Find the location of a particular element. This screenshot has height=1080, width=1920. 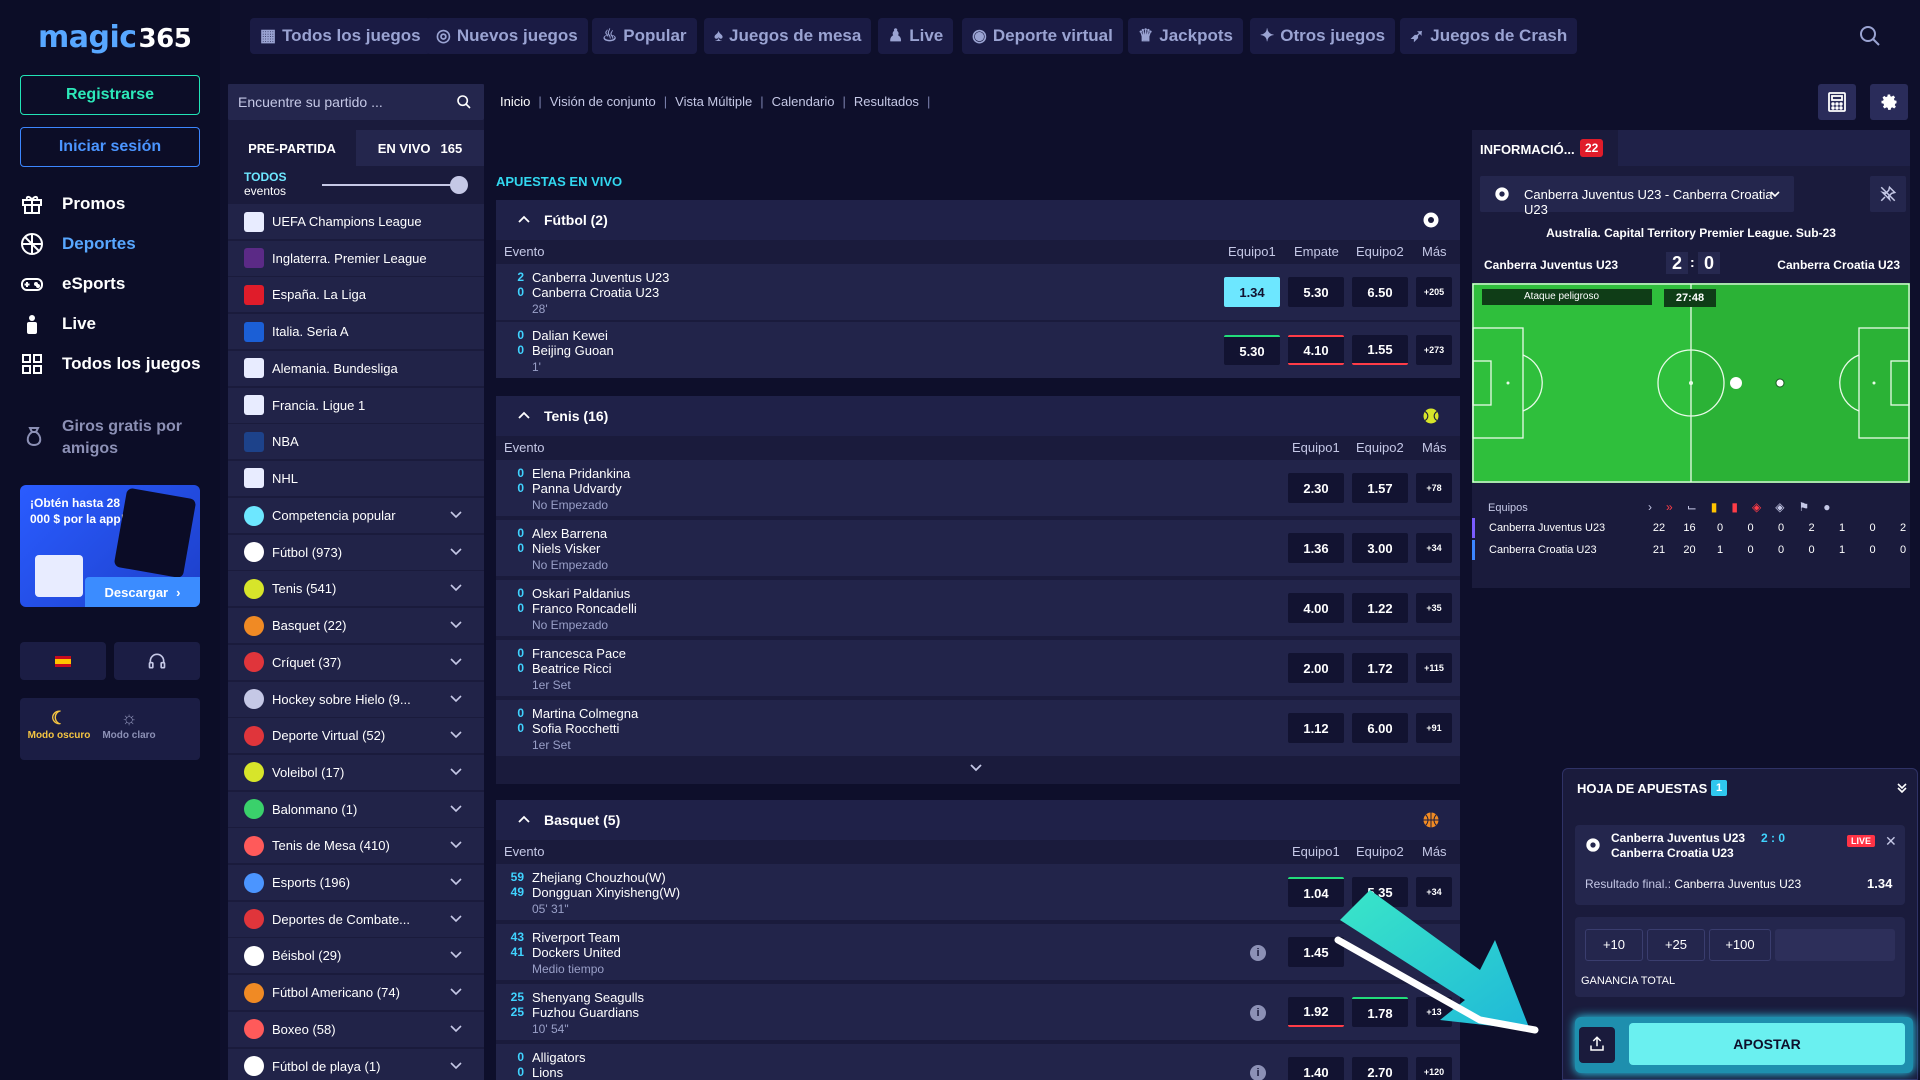

share-button is located at coordinates (1597, 1045).